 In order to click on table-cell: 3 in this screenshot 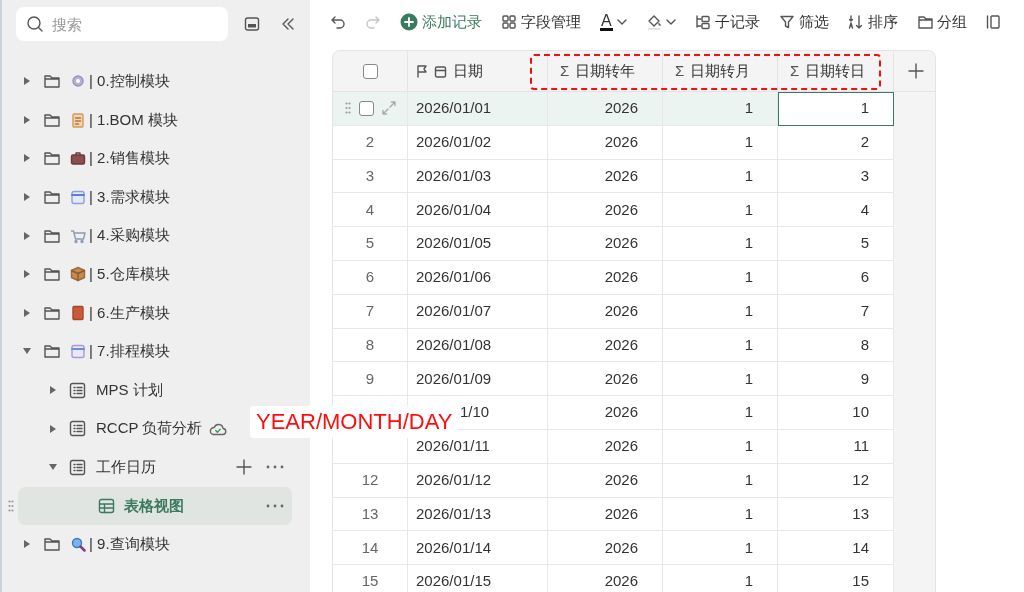, I will do `click(836, 176)`.